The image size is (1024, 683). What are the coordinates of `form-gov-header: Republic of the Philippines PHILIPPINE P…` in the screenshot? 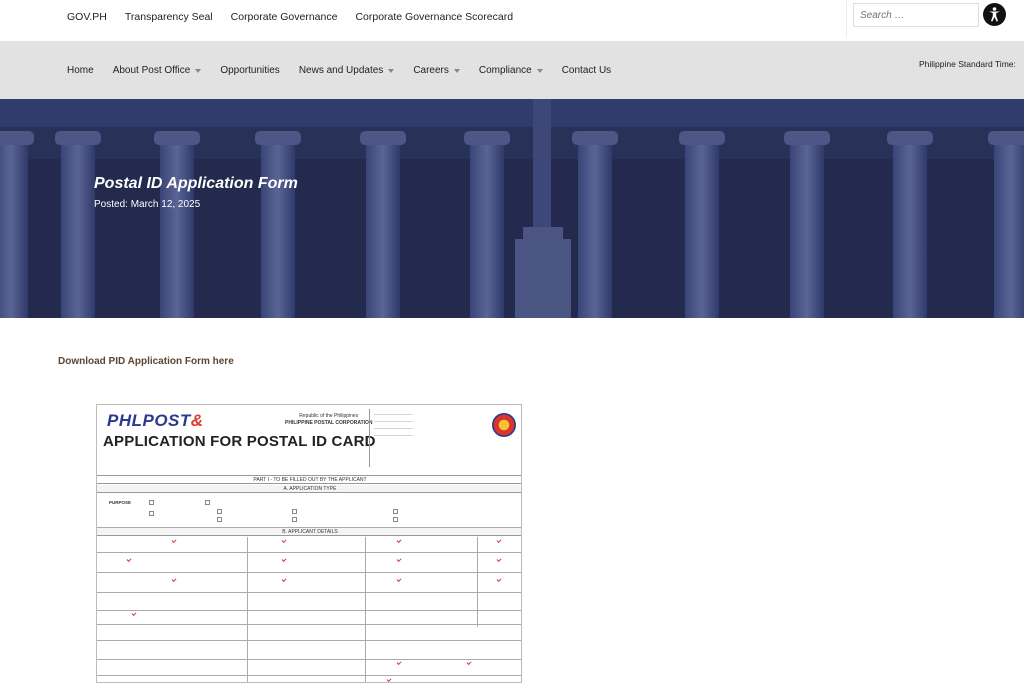 It's located at (329, 420).